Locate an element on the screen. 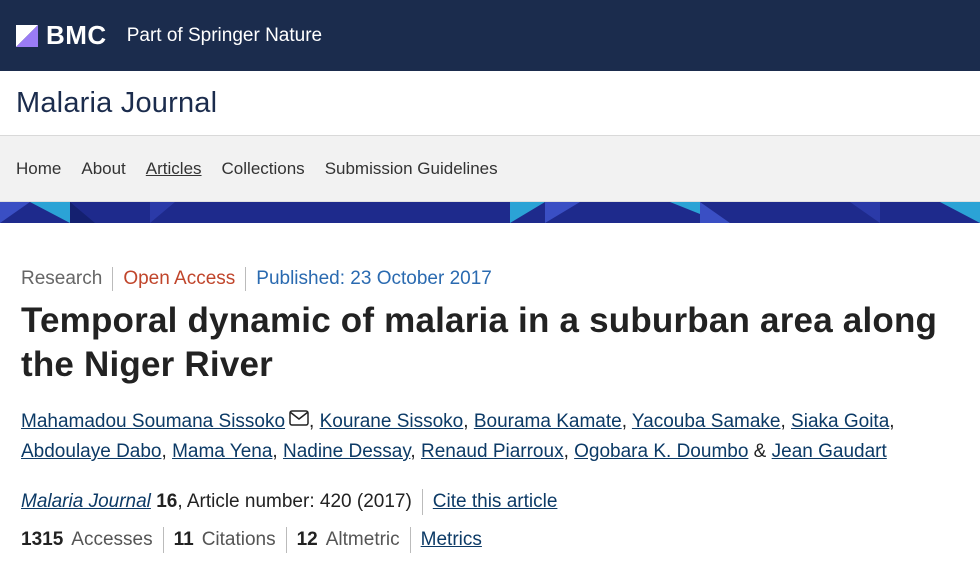 Image resolution: width=980 pixels, height=573 pixels. author-link: Abdoulaye Dabo is located at coordinates (91, 451).